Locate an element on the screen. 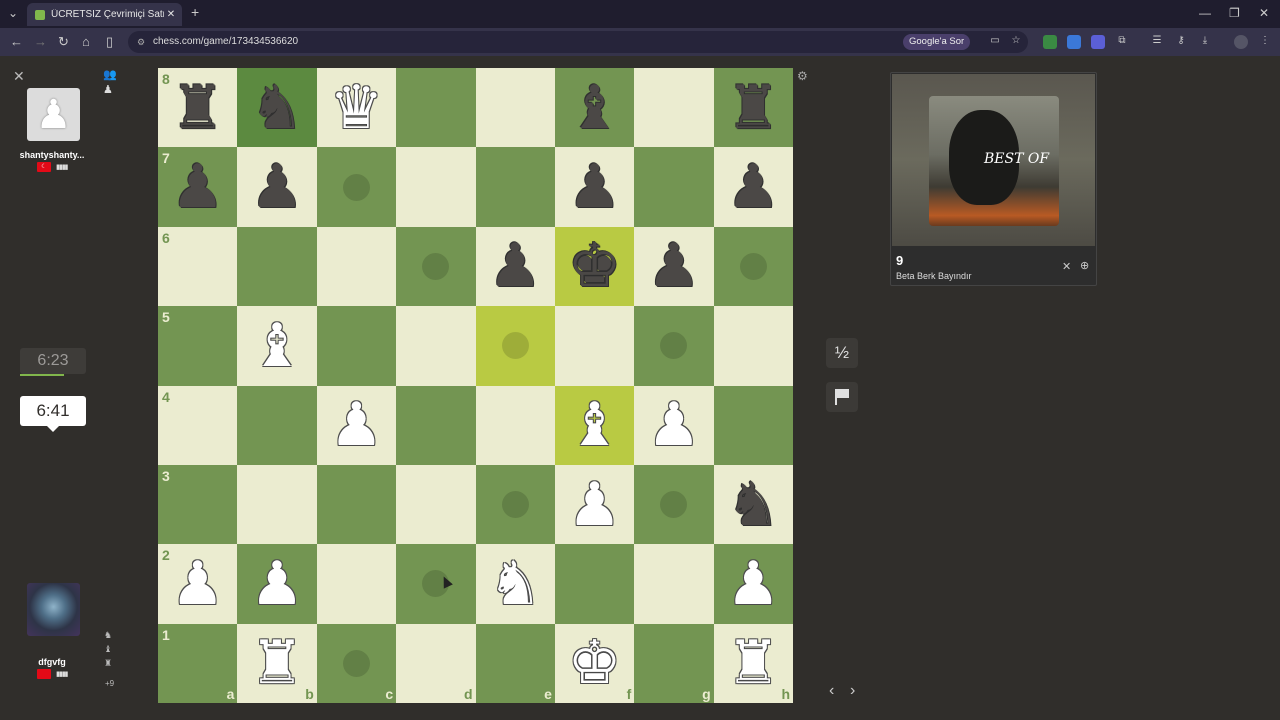 This screenshot has height=720, width=1280. square-f7: ♟ is located at coordinates (594, 187).